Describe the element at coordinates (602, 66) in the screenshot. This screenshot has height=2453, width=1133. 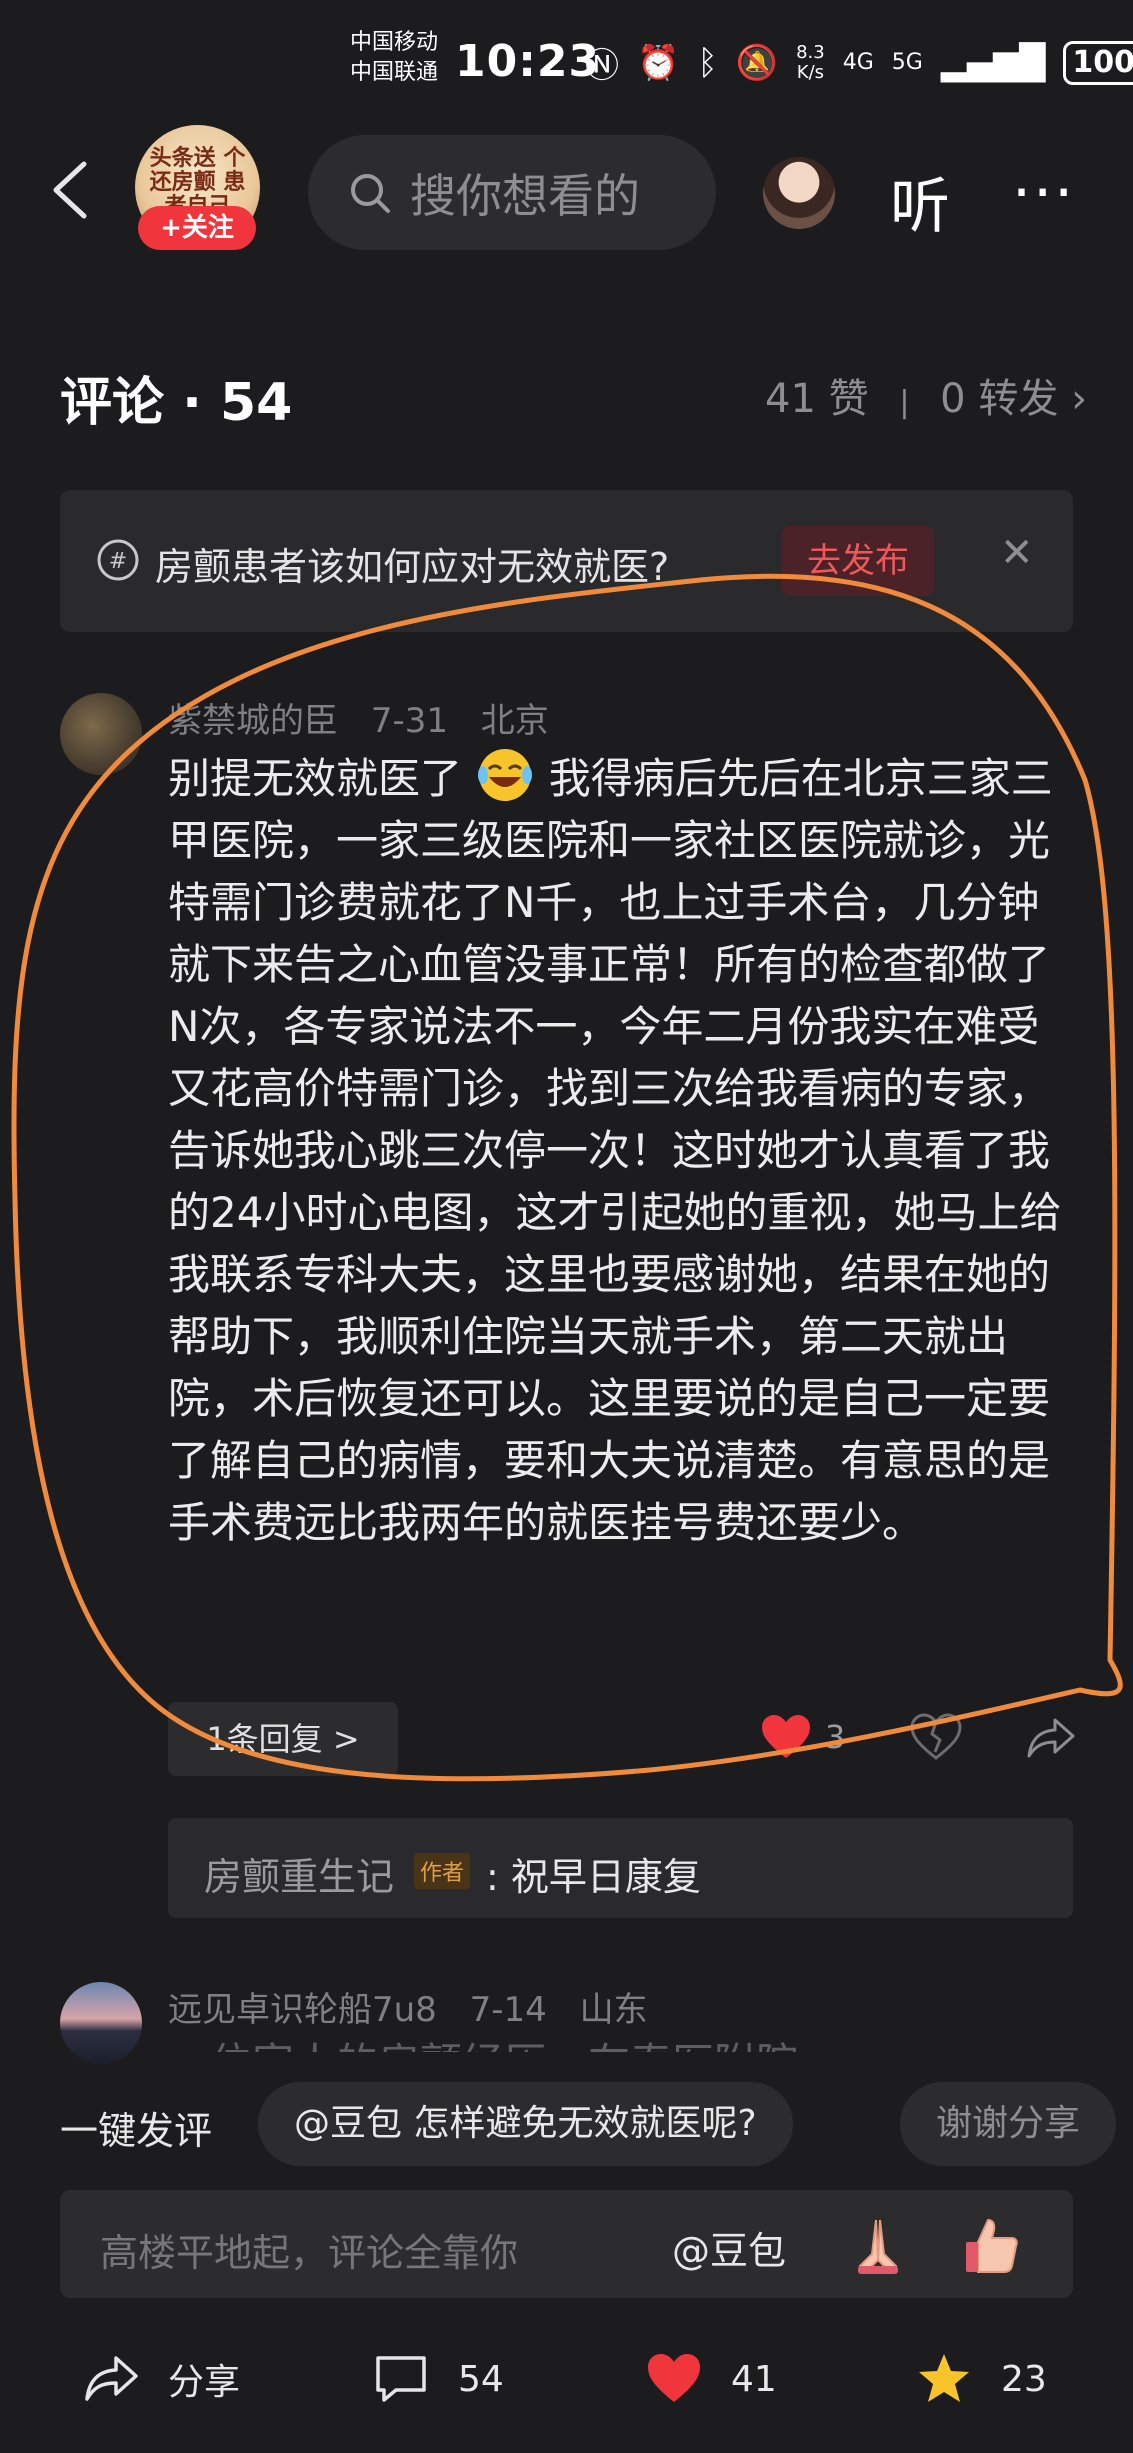
I see `nfc-icon: Ⓝ` at that location.